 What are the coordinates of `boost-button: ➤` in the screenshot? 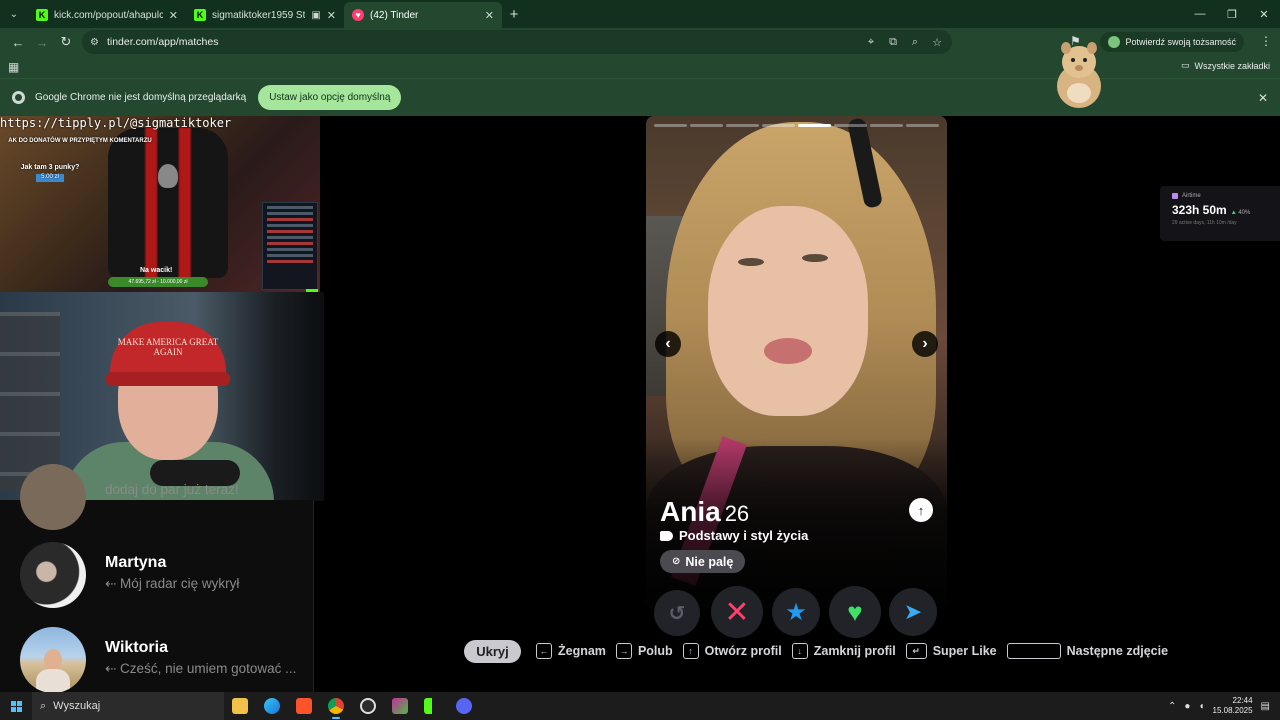 It's located at (913, 612).